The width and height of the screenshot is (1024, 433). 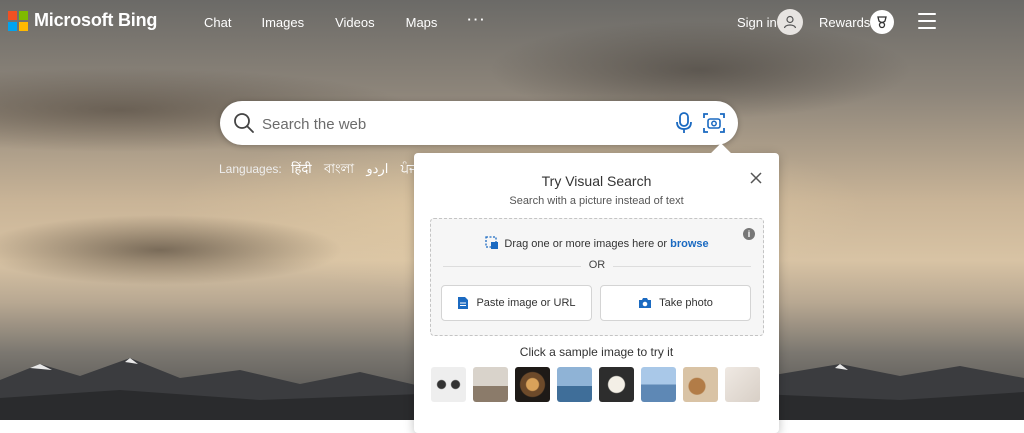 What do you see at coordinates (463, 303) in the screenshot?
I see `document-icon` at bounding box center [463, 303].